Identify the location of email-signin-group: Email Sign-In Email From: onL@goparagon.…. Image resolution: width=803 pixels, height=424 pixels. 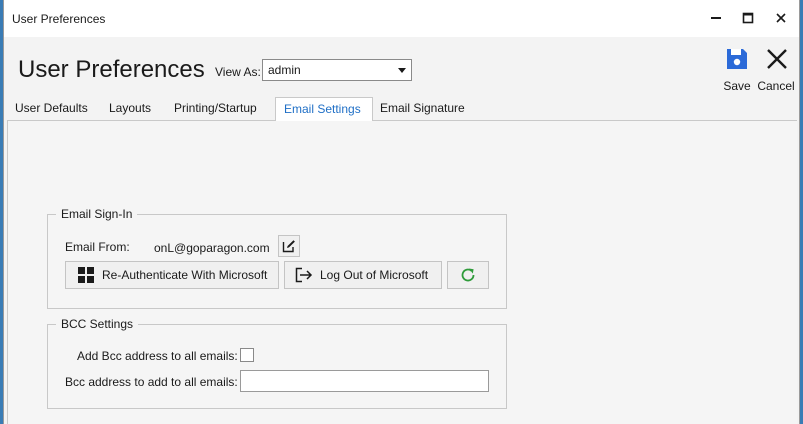
(277, 258).